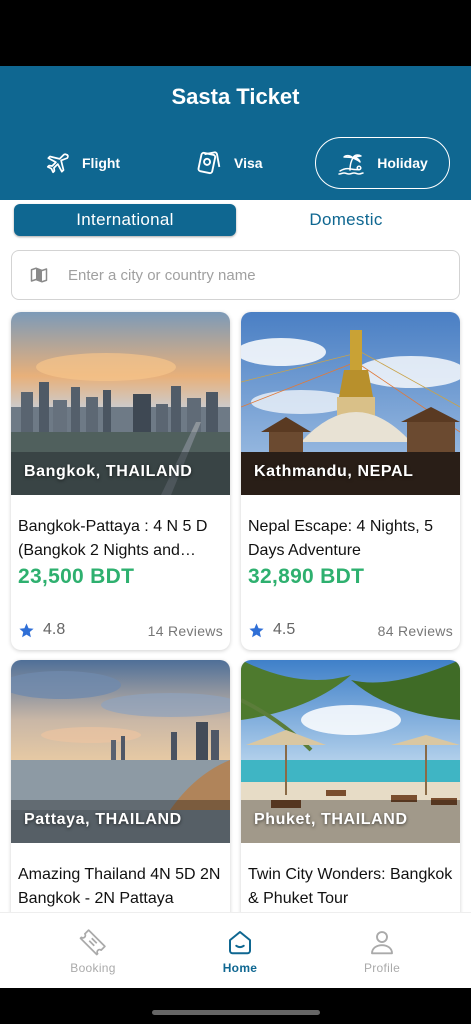 This screenshot has width=471, height=1024. I want to click on nav-home: Home, so click(240, 951).